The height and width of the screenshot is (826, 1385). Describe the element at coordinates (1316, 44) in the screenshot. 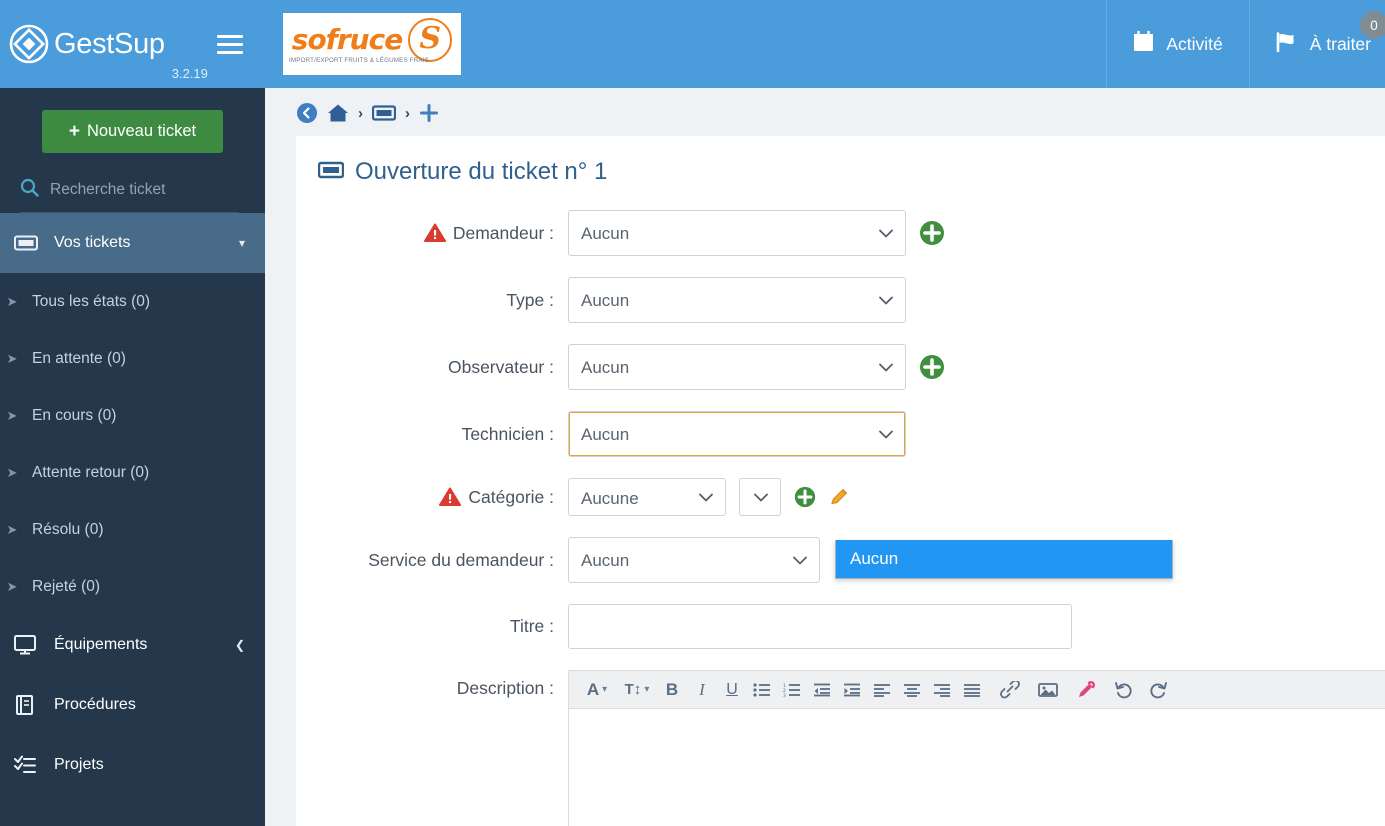

I see `topbar-item-a-traiter: À traiter 0` at that location.